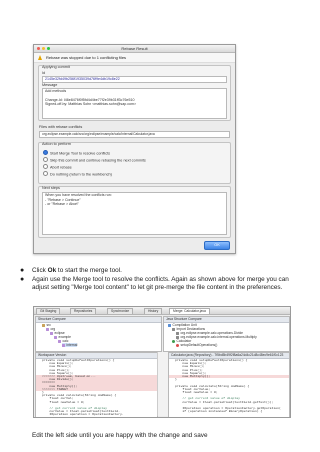  I want to click on tree-item-label: internal, so click(72, 345).